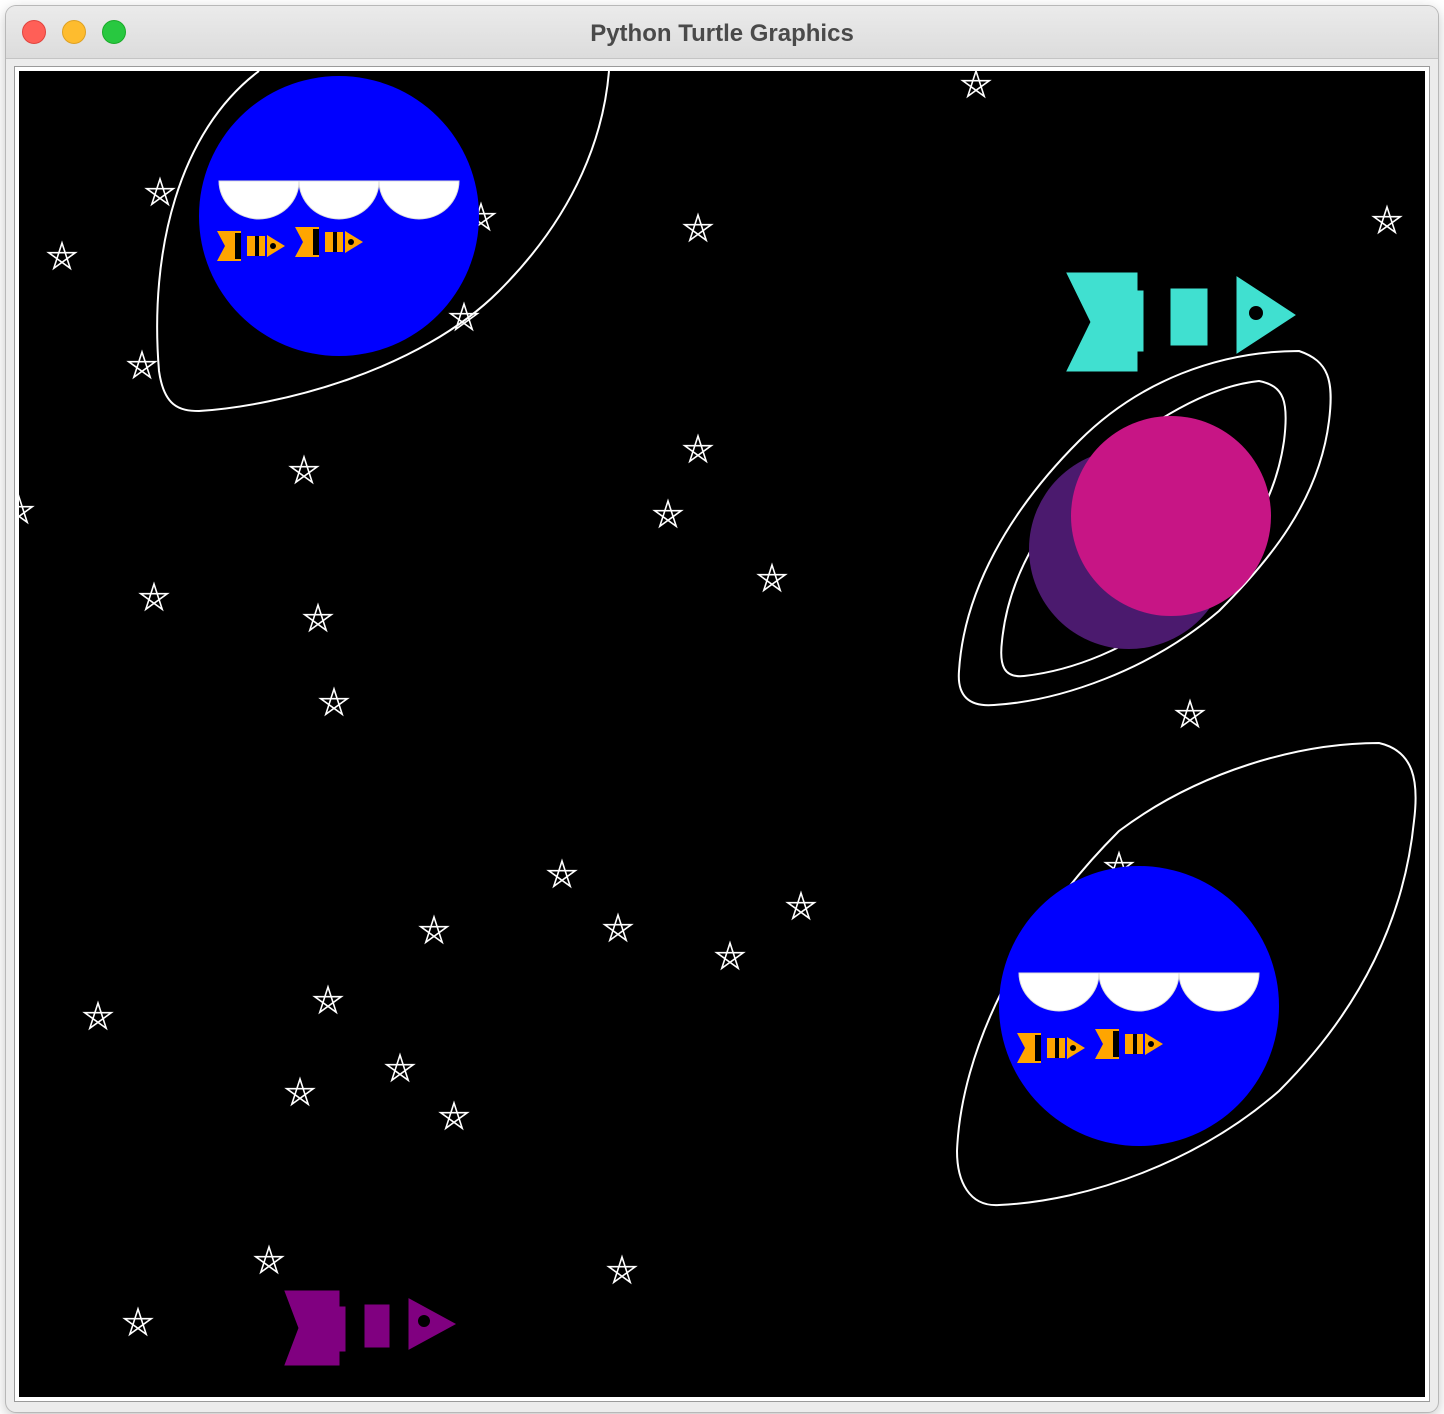 The height and width of the screenshot is (1414, 1444). I want to click on blue-planet-bottom, so click(1186, 974).